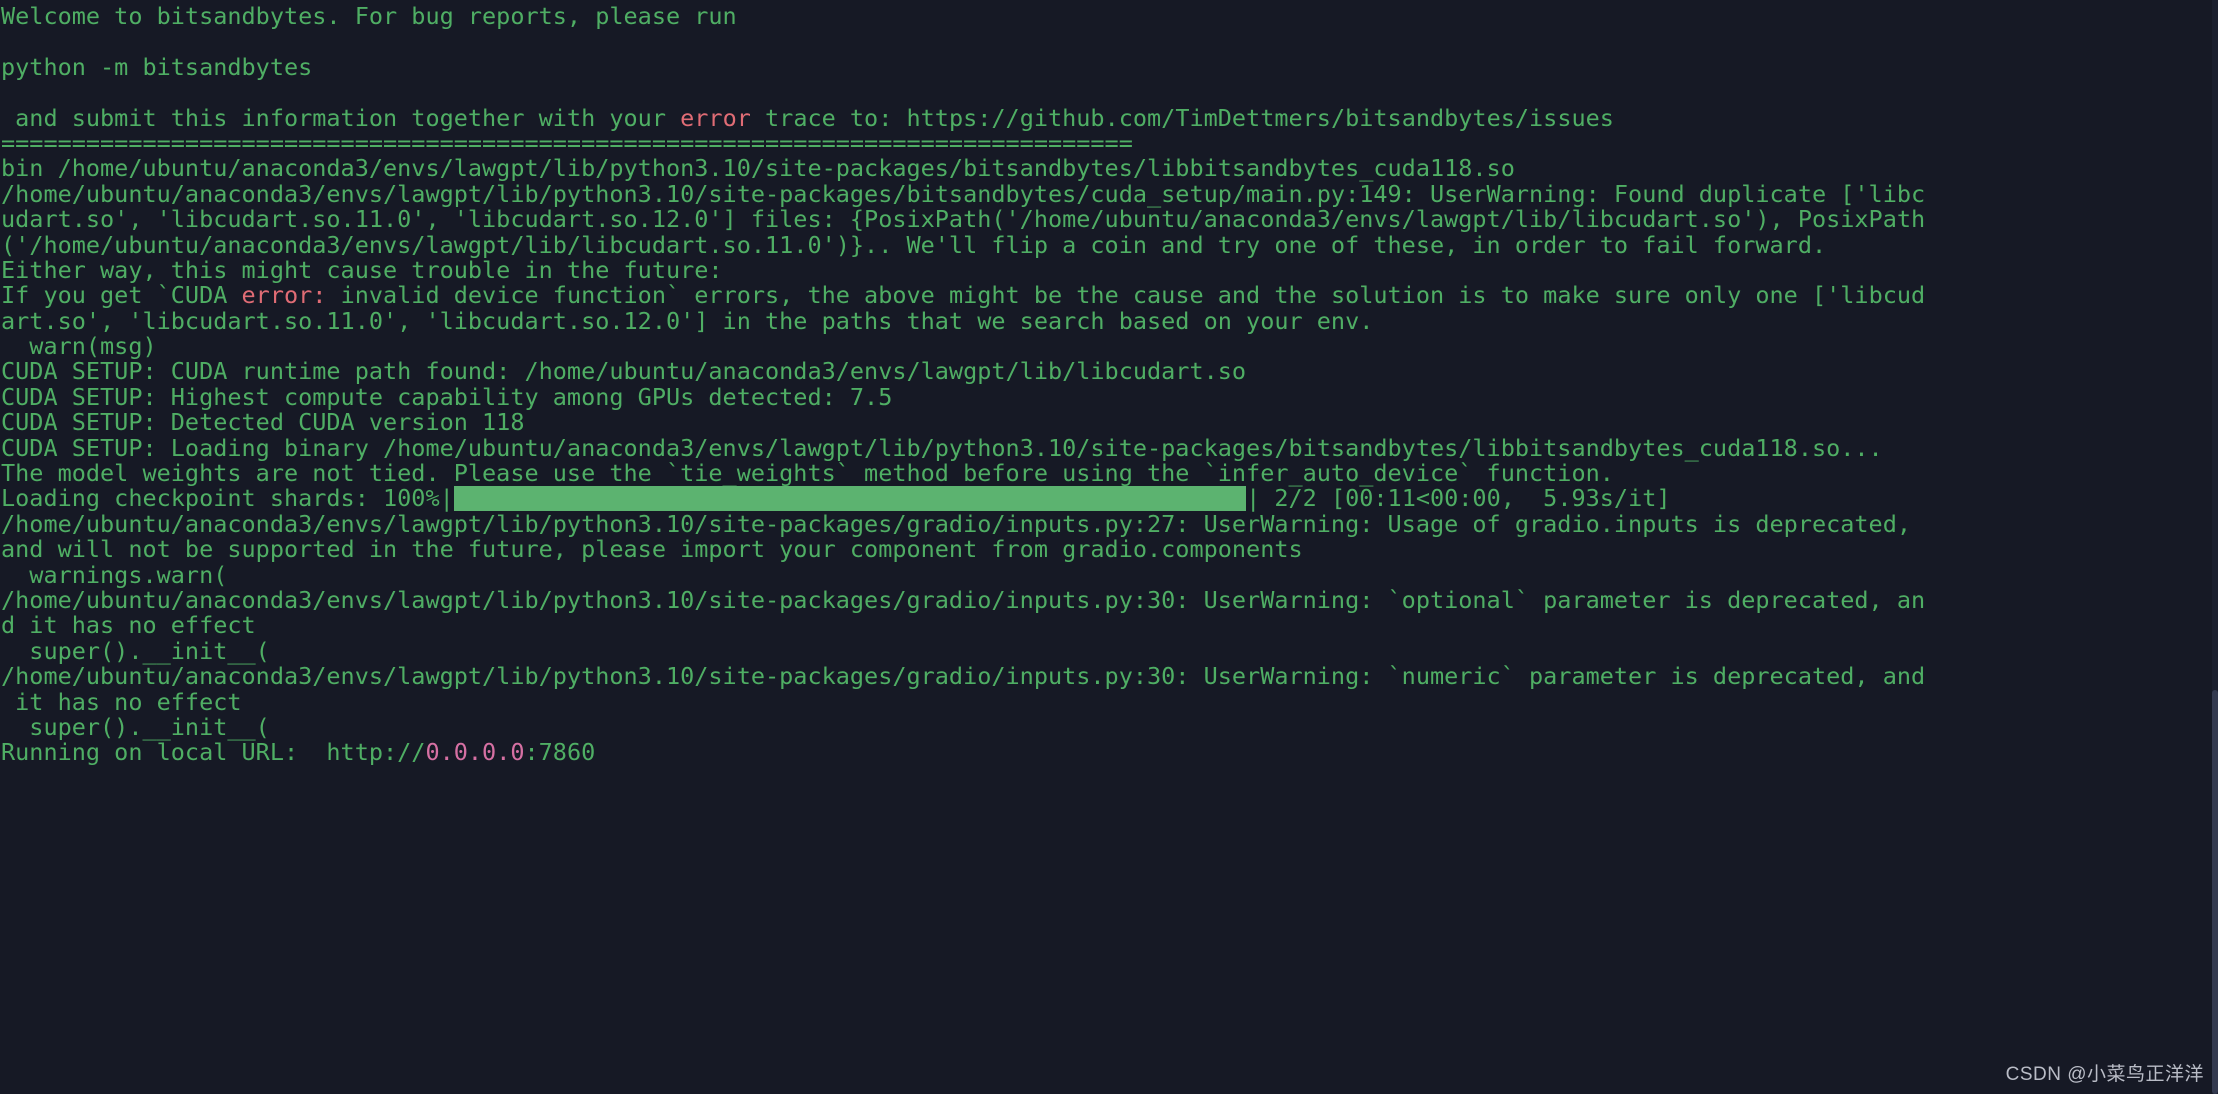 Image resolution: width=2218 pixels, height=1094 pixels. I want to click on error-token: error, so click(715, 117).